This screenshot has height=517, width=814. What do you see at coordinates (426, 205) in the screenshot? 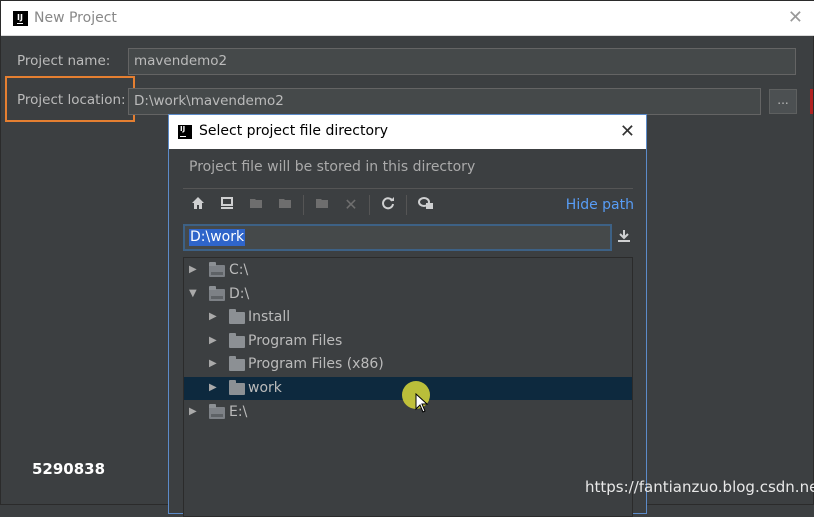
I see `show-hidden-icon` at bounding box center [426, 205].